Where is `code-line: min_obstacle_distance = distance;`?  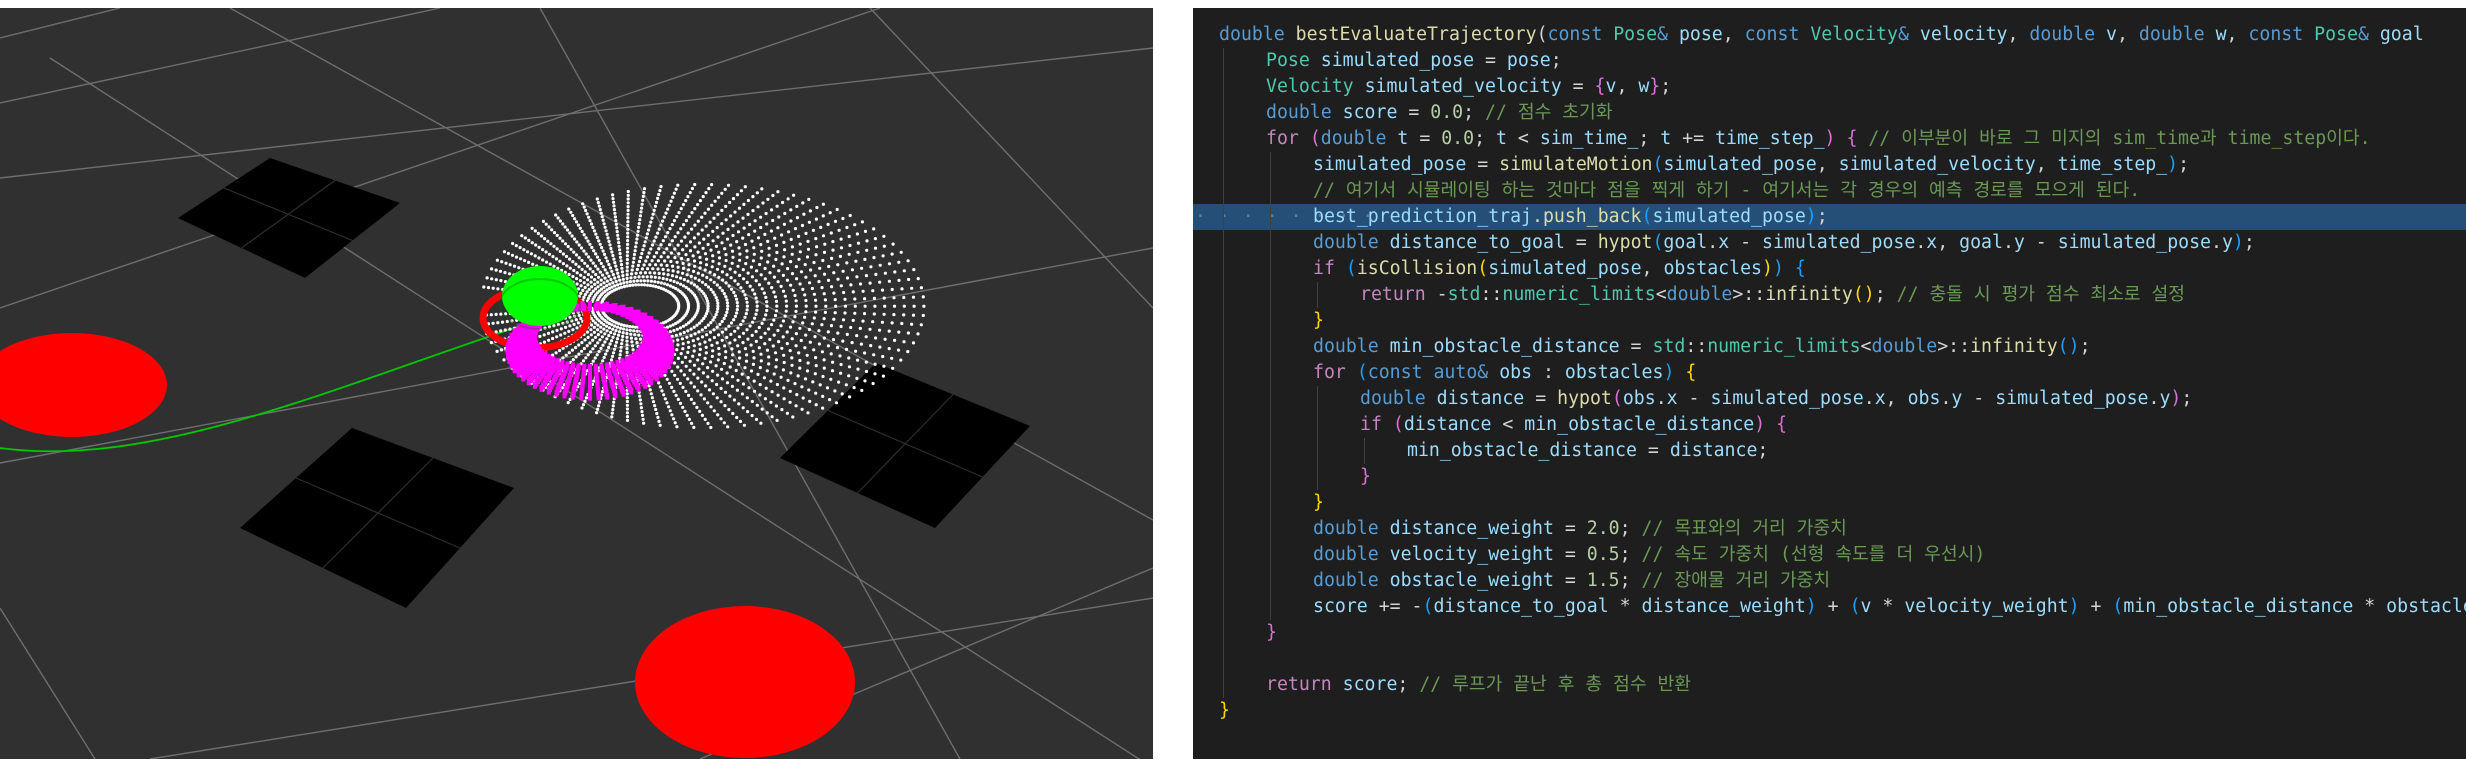
code-line: min_obstacle_distance = distance; is located at coordinates (1829, 451).